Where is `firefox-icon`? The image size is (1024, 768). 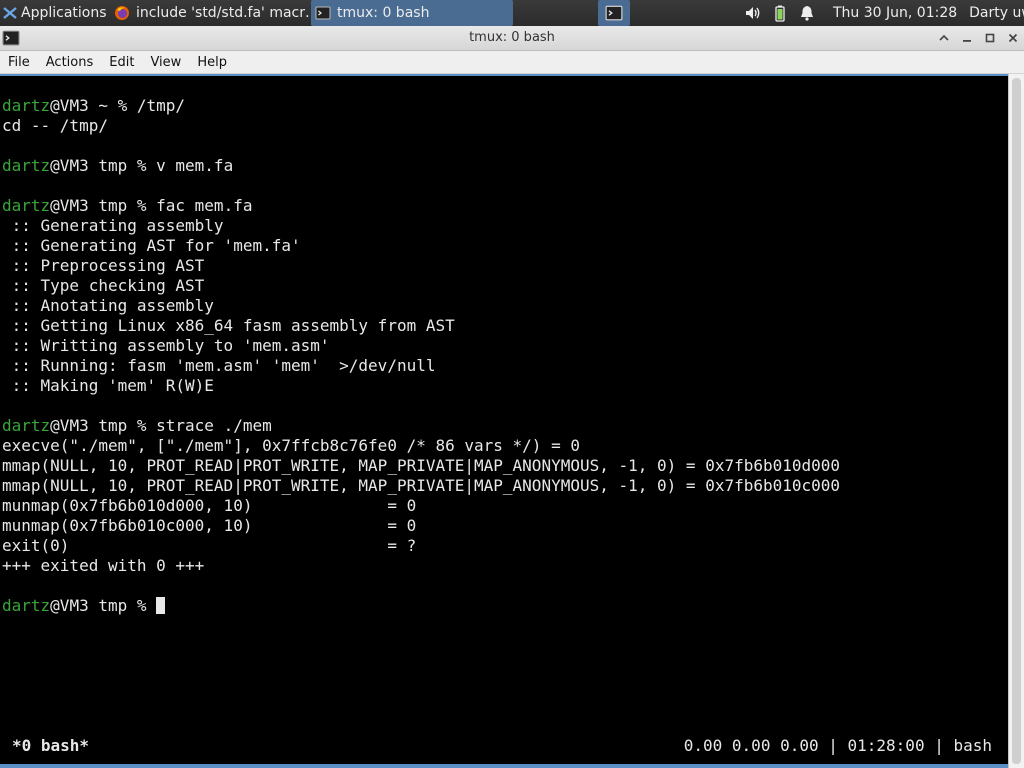
firefox-icon is located at coordinates (122, 13).